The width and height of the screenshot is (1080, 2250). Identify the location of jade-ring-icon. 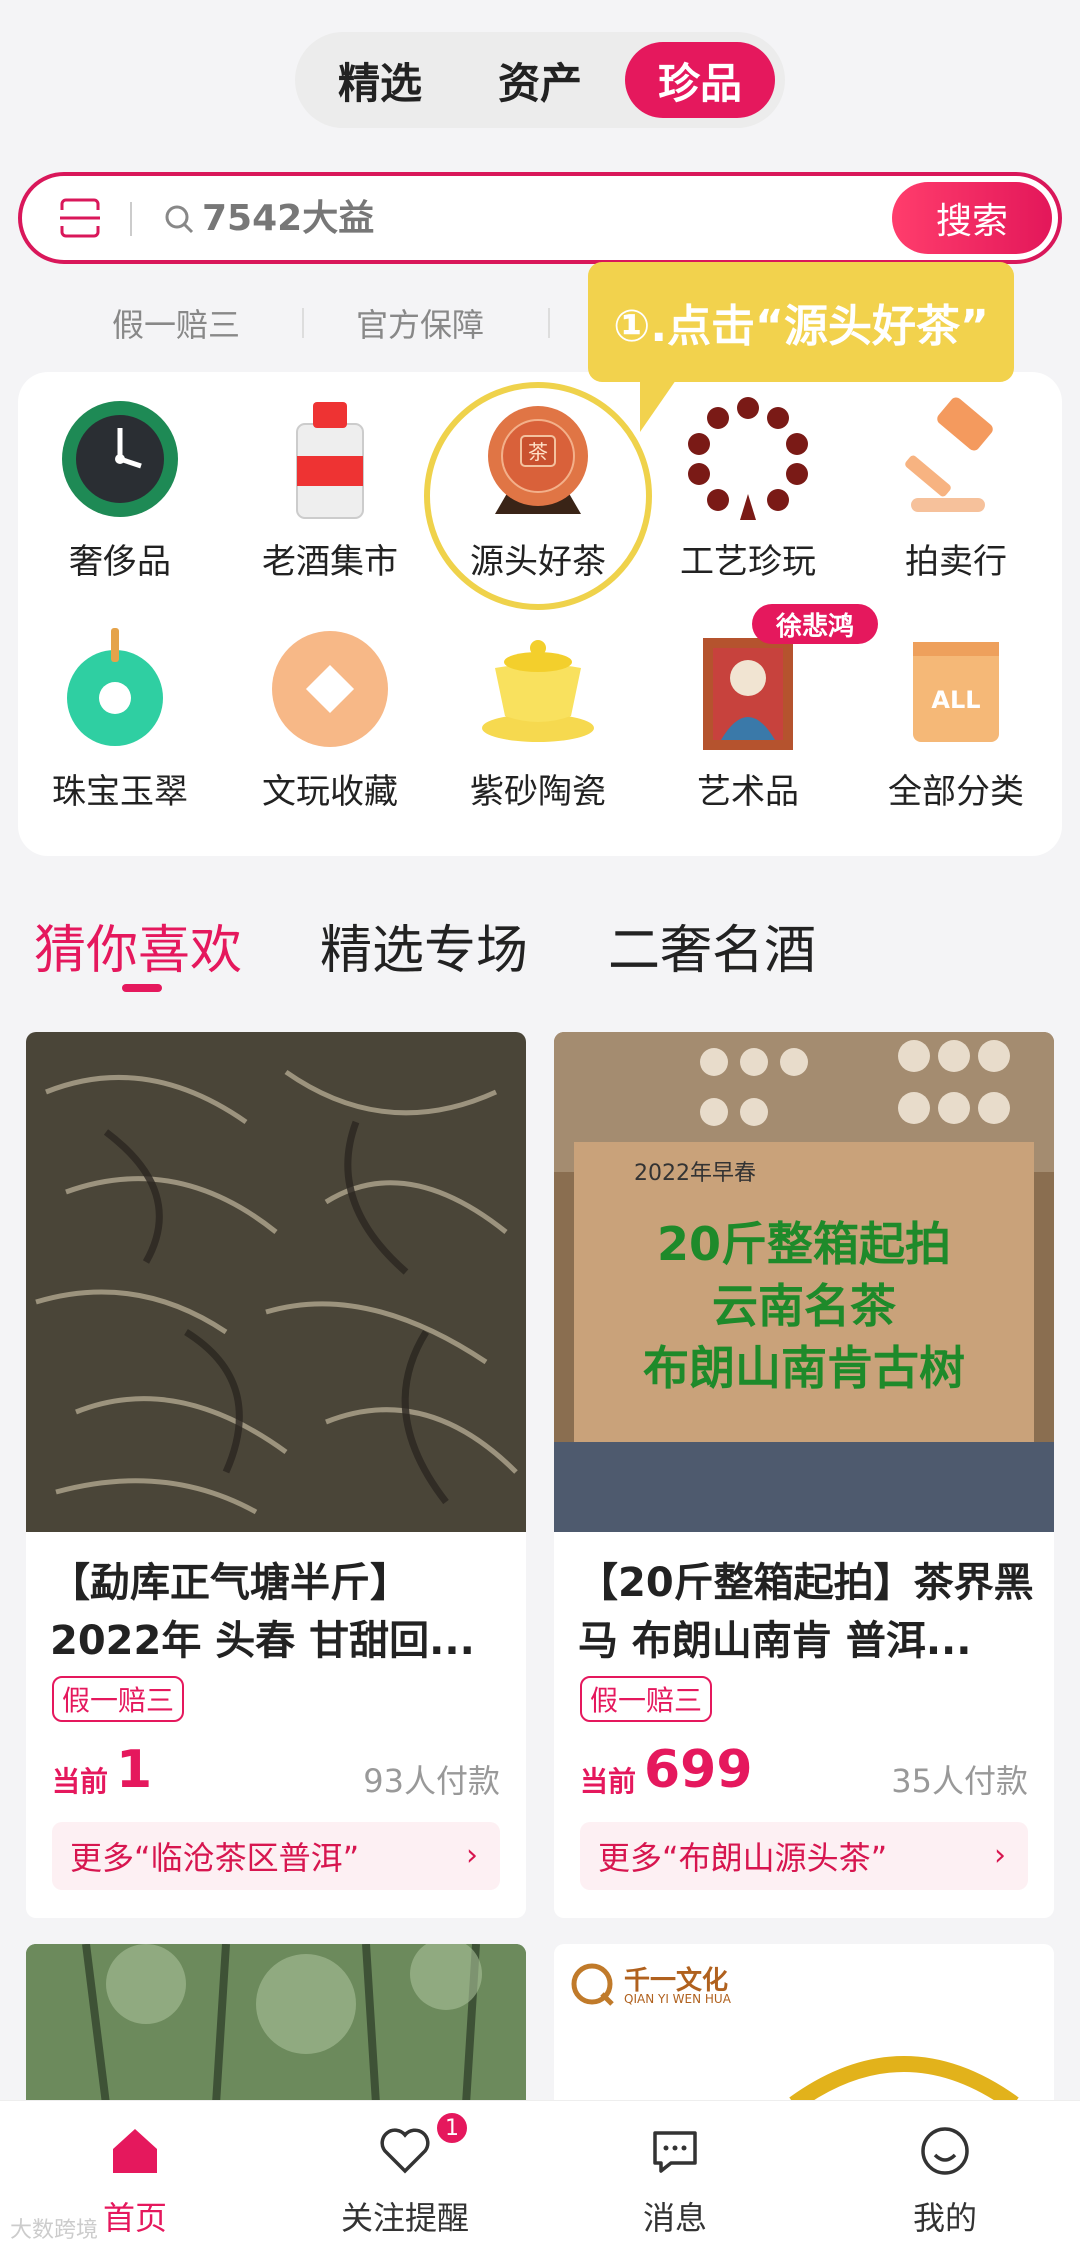
(115, 687).